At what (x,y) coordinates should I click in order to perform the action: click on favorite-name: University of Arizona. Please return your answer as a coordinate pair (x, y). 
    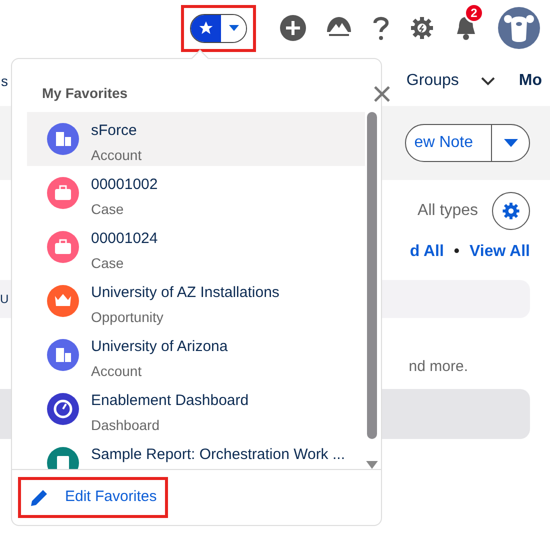
    Looking at the image, I should click on (159, 347).